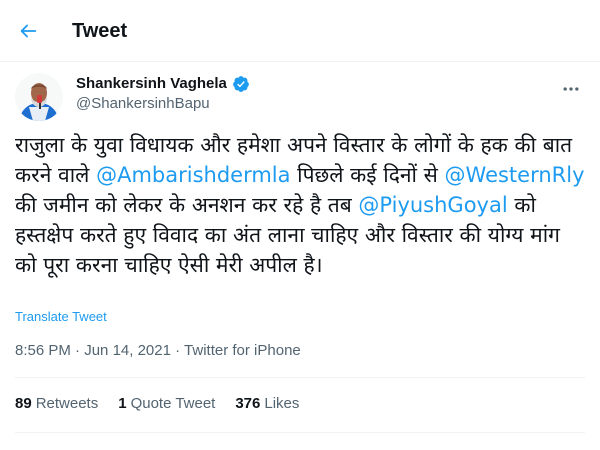 The height and width of the screenshot is (450, 600). What do you see at coordinates (127, 350) in the screenshot?
I see `tweet-date: Jun 14, 2021` at bounding box center [127, 350].